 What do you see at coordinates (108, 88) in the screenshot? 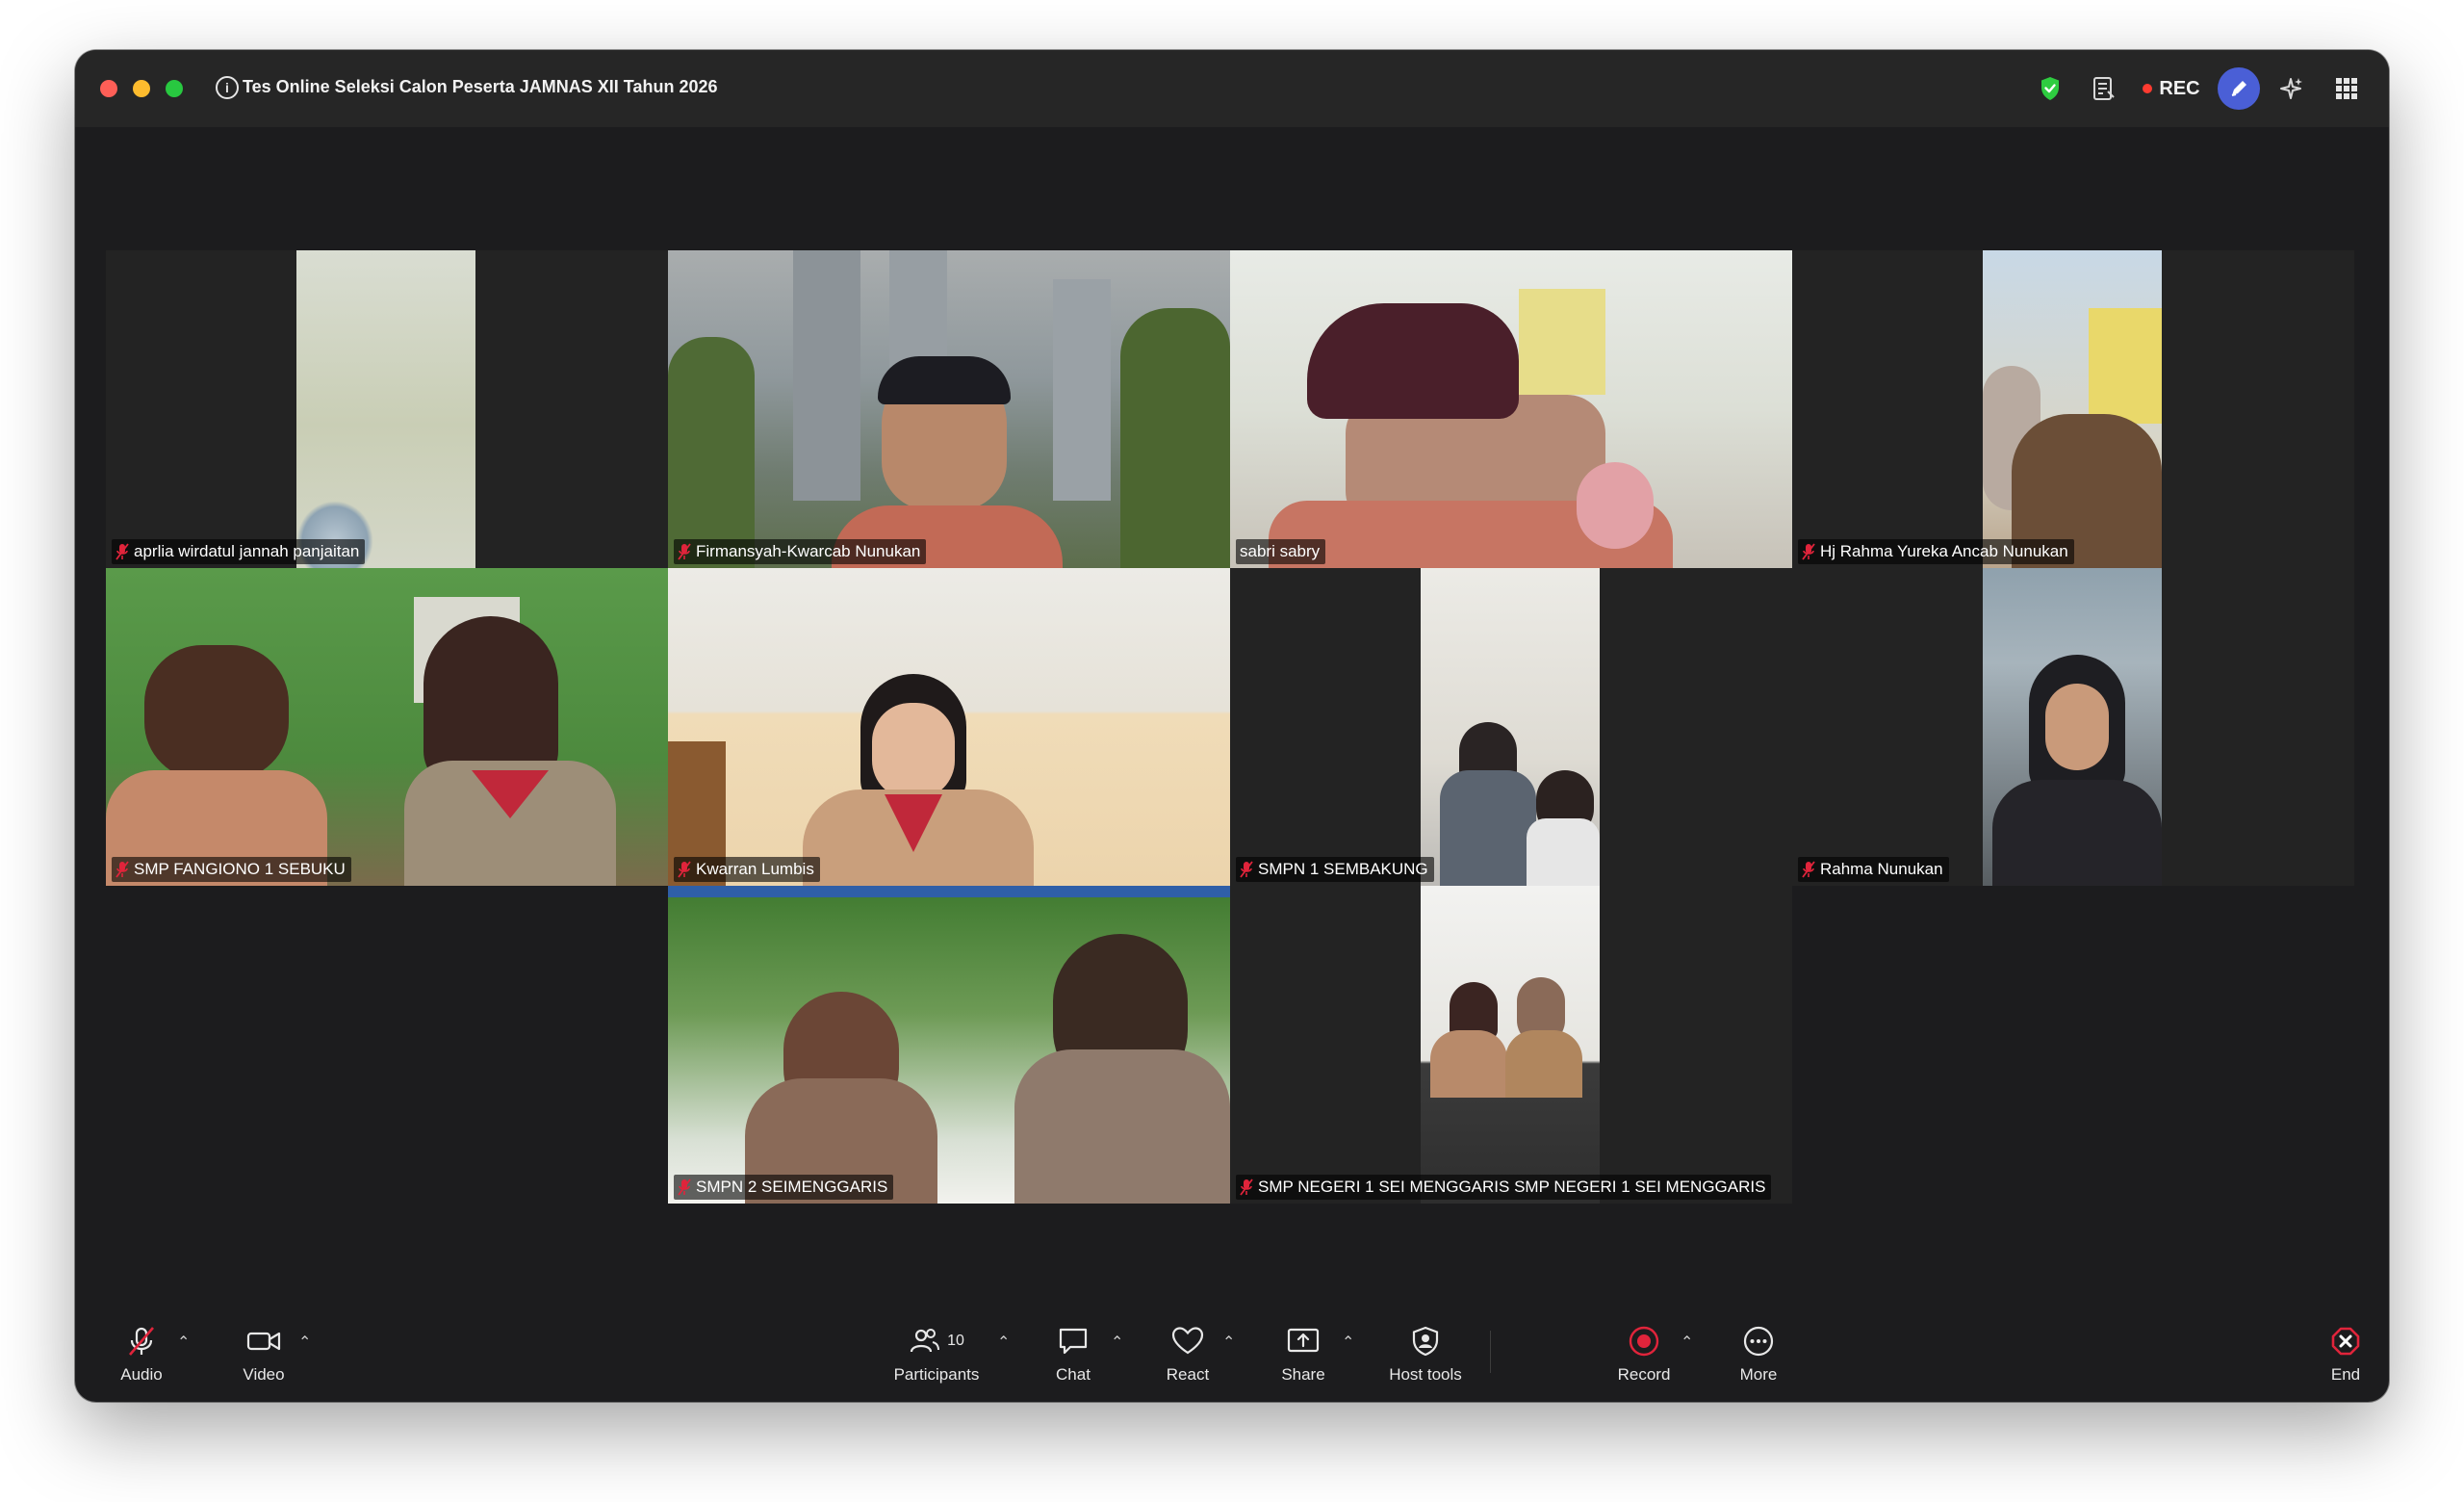
I see `close-window-button` at bounding box center [108, 88].